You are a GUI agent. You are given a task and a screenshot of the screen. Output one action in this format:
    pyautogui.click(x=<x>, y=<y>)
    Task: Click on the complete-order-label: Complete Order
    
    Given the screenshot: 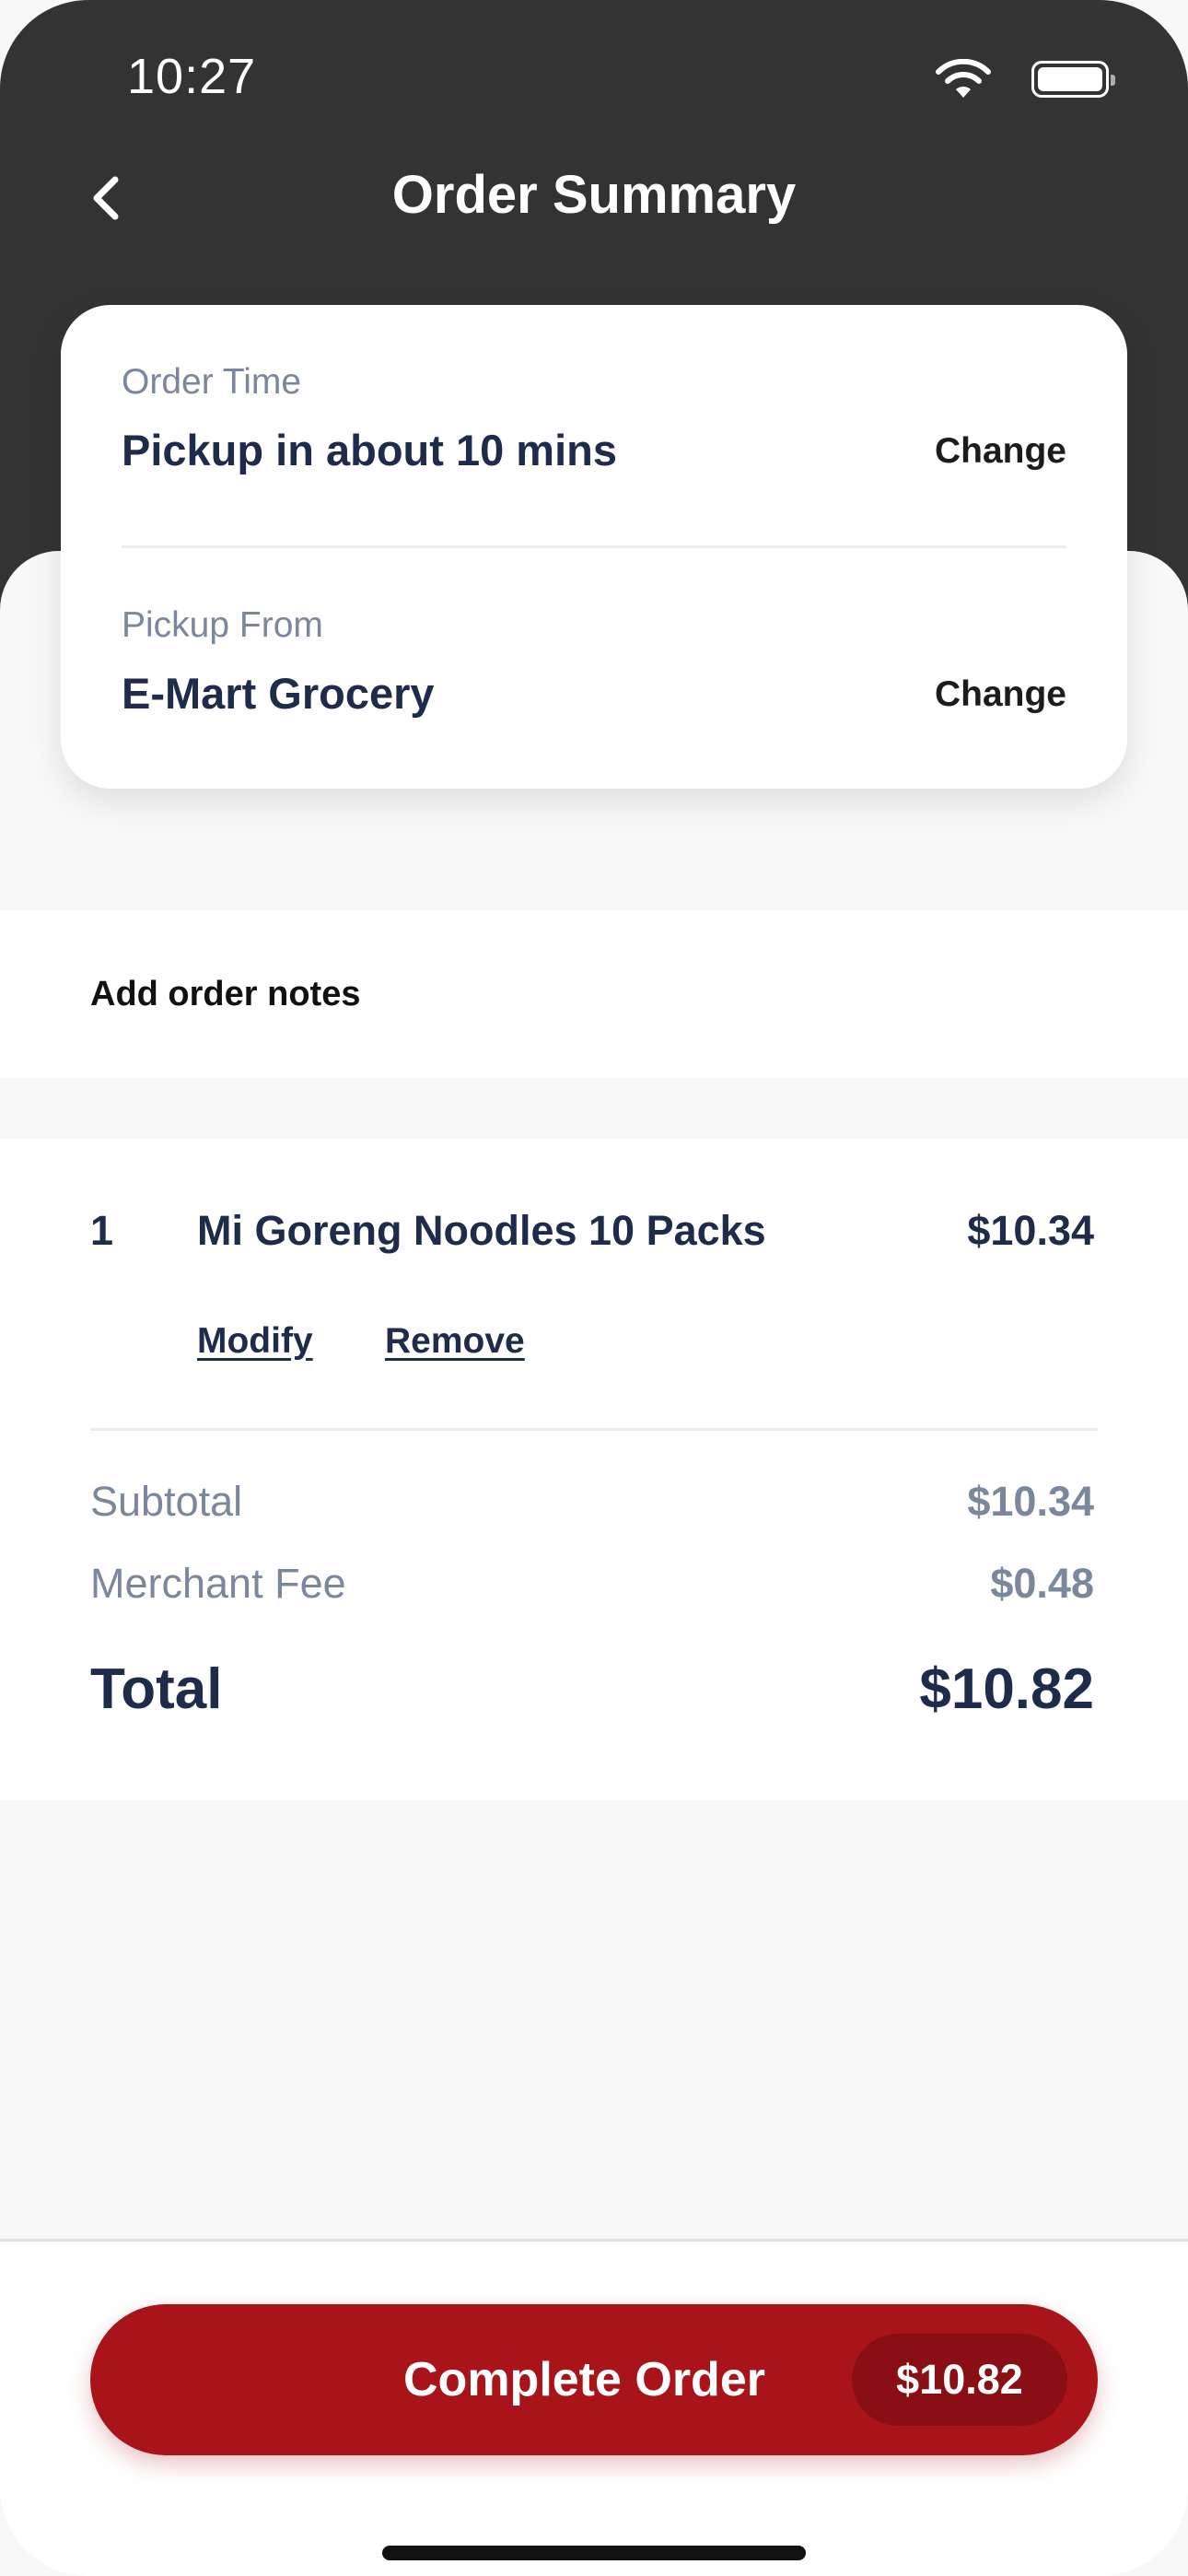 What is the action you would take?
    pyautogui.click(x=584, y=2379)
    